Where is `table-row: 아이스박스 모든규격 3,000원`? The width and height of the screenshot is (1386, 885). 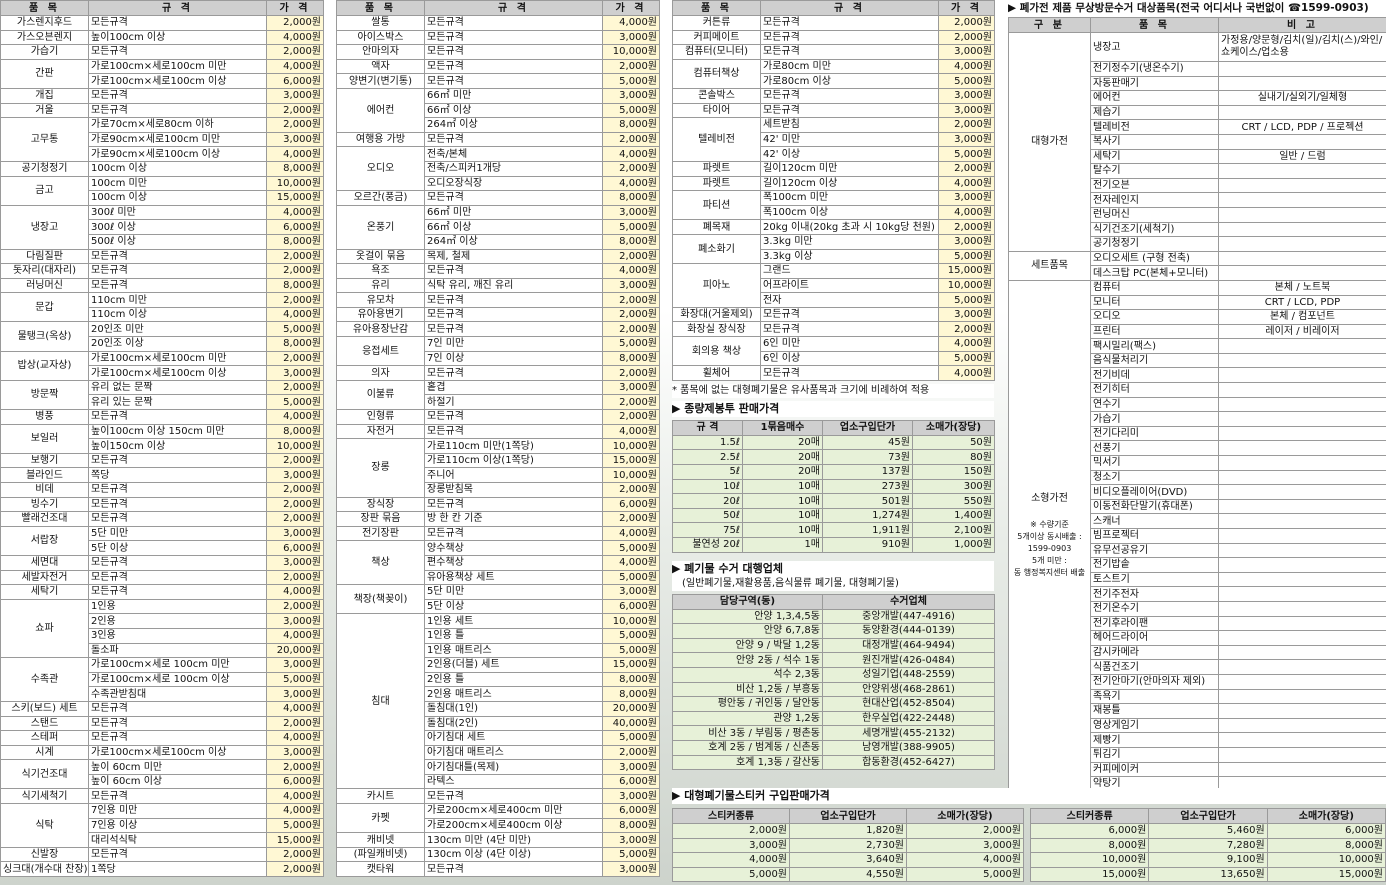
table-row: 아이스박스 모든규격 3,000원 is located at coordinates (498, 37).